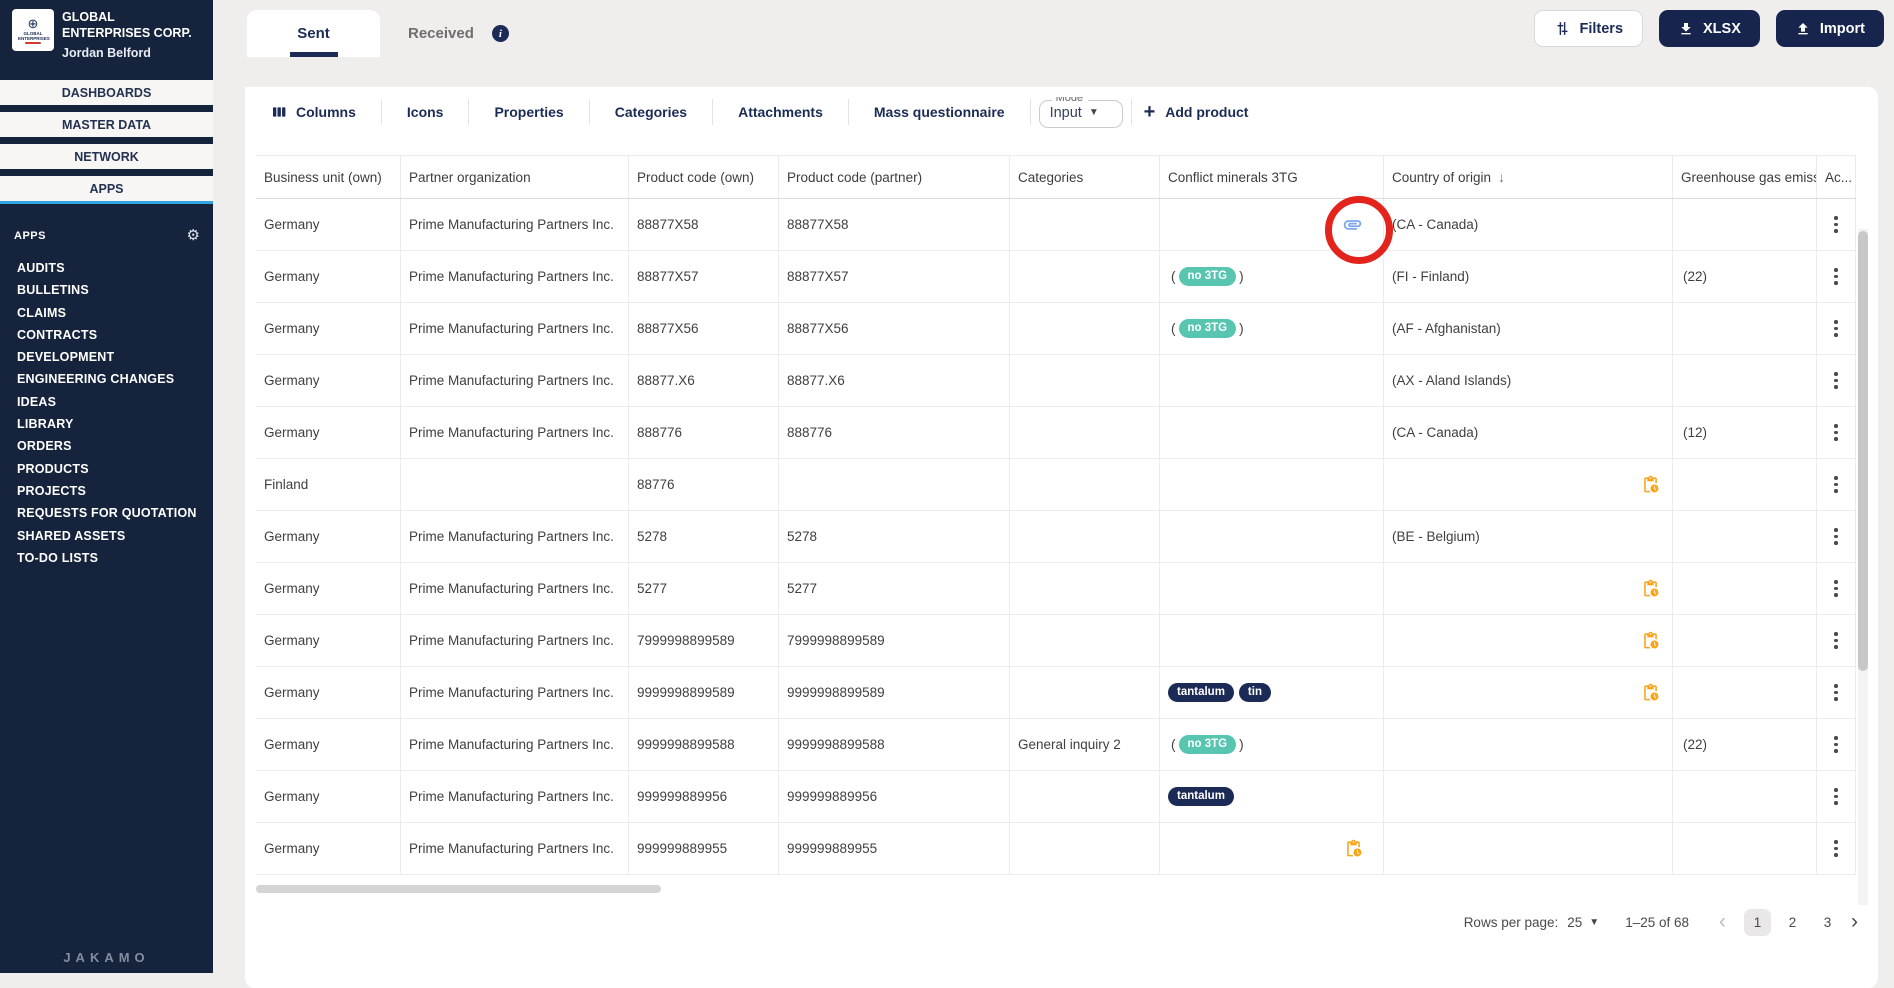 This screenshot has width=1894, height=988. Describe the element at coordinates (106, 124) in the screenshot. I see `sidebar-nav-master-data: MASTER DATA` at that location.